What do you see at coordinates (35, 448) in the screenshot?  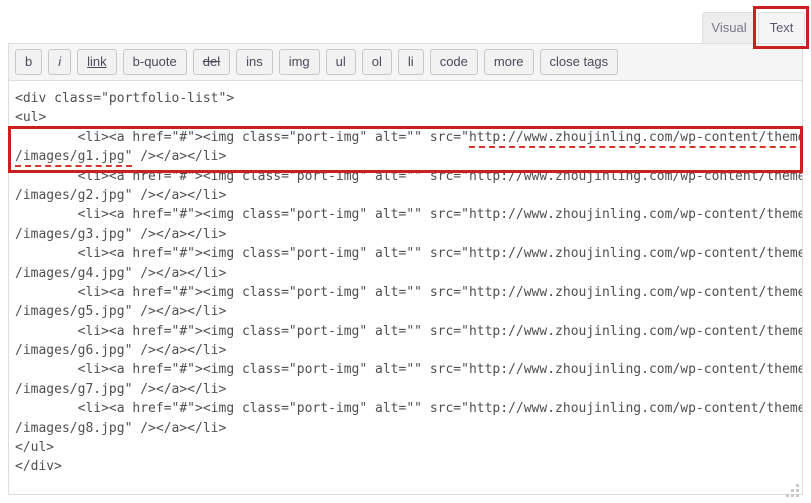 I see `code-line: </ul>` at bounding box center [35, 448].